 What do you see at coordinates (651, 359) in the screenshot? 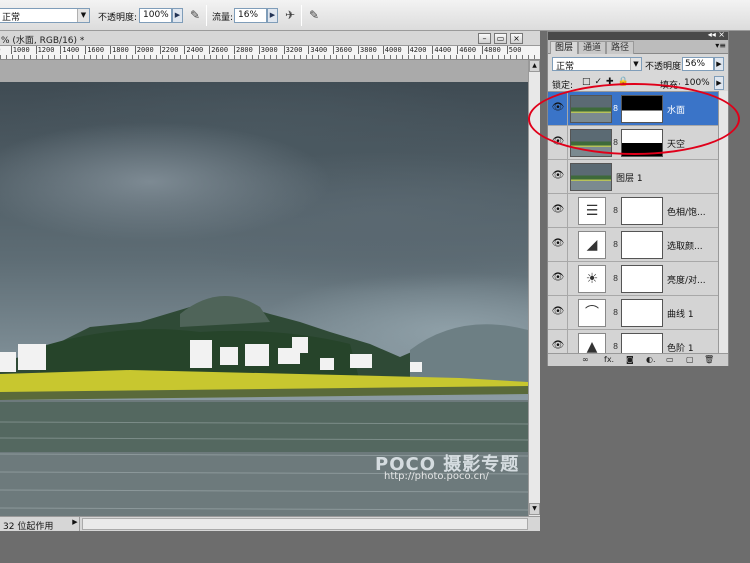
I see `adjustment-icon: ◐.` at bounding box center [651, 359].